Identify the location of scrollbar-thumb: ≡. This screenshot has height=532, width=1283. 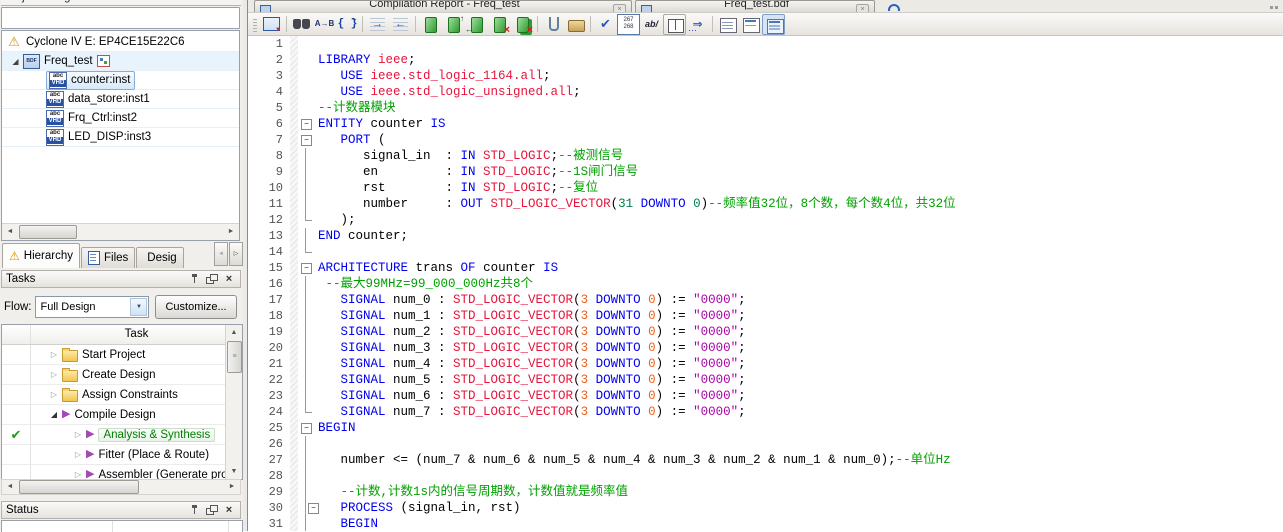
(234, 357).